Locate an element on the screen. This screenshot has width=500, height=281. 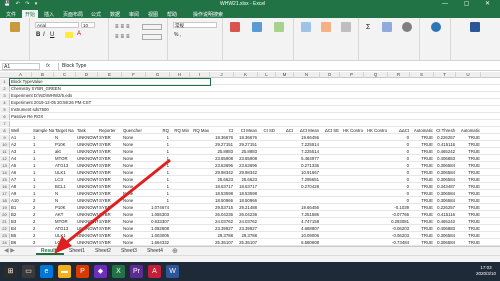
cell: Reporter is located at coordinates (110, 131).